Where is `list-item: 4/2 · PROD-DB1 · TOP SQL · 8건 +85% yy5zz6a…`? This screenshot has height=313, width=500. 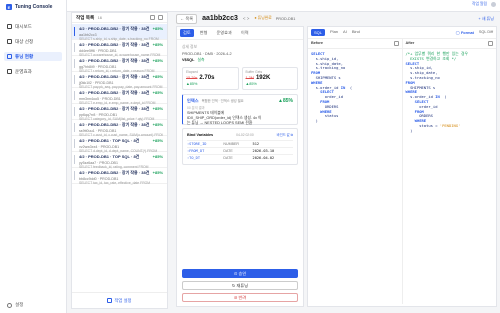
list-item: 4/2 · PROD-DB1 · TOP SQL · 8건 +85% yy5zz6a… is located at coordinates (119, 160).